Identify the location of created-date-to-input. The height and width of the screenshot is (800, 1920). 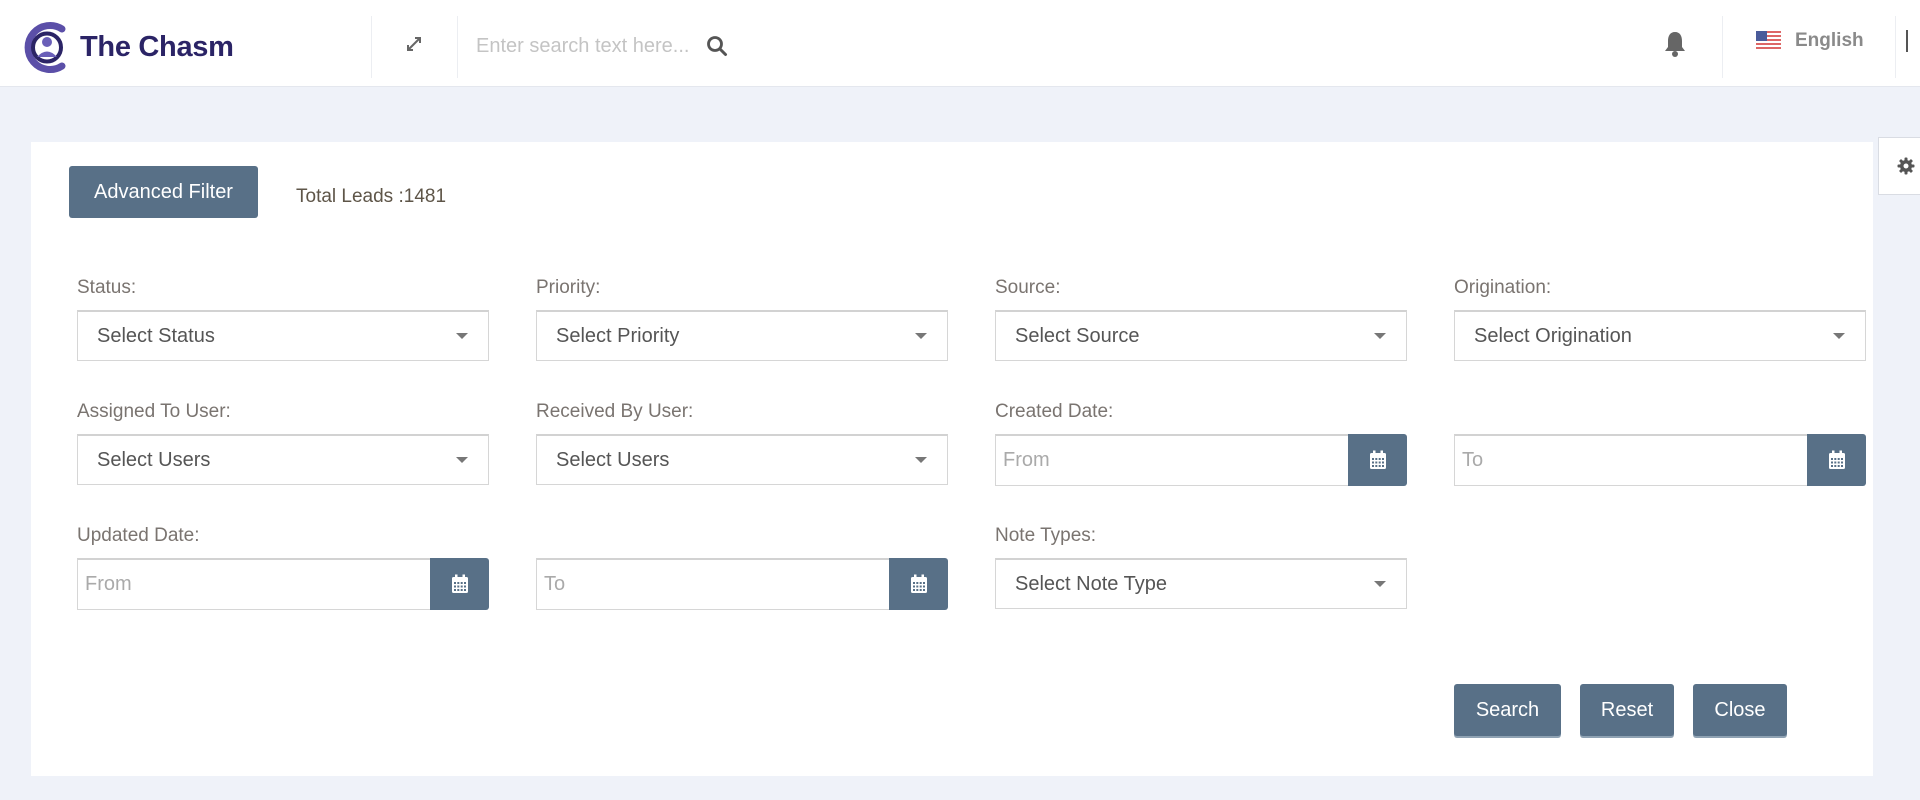
(1630, 460).